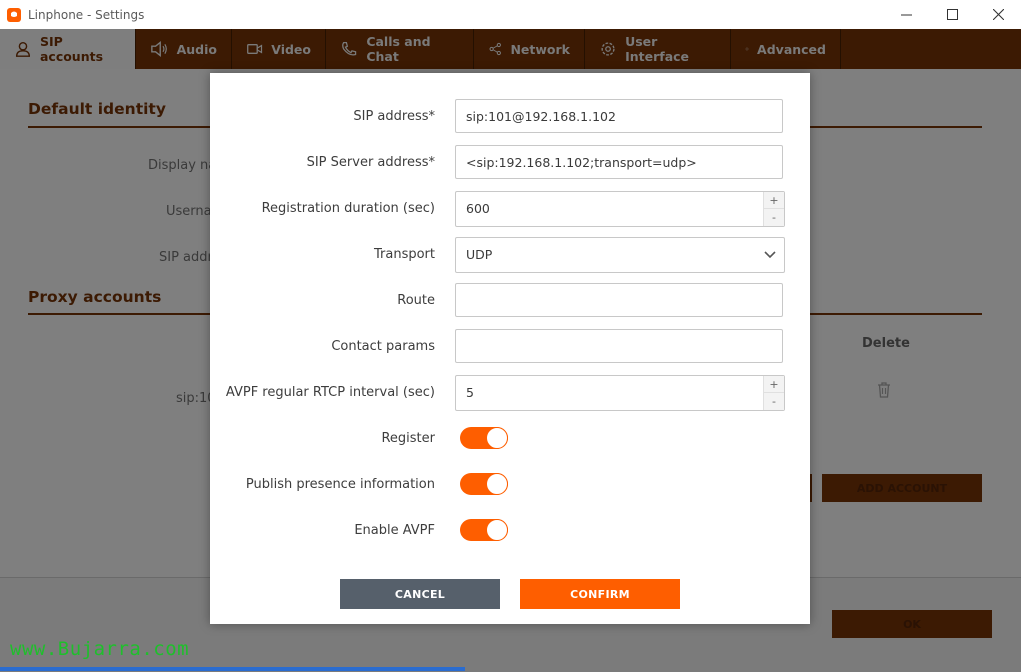  Describe the element at coordinates (100, 649) in the screenshot. I see `watermark-text: www.Bujarra.com` at that location.